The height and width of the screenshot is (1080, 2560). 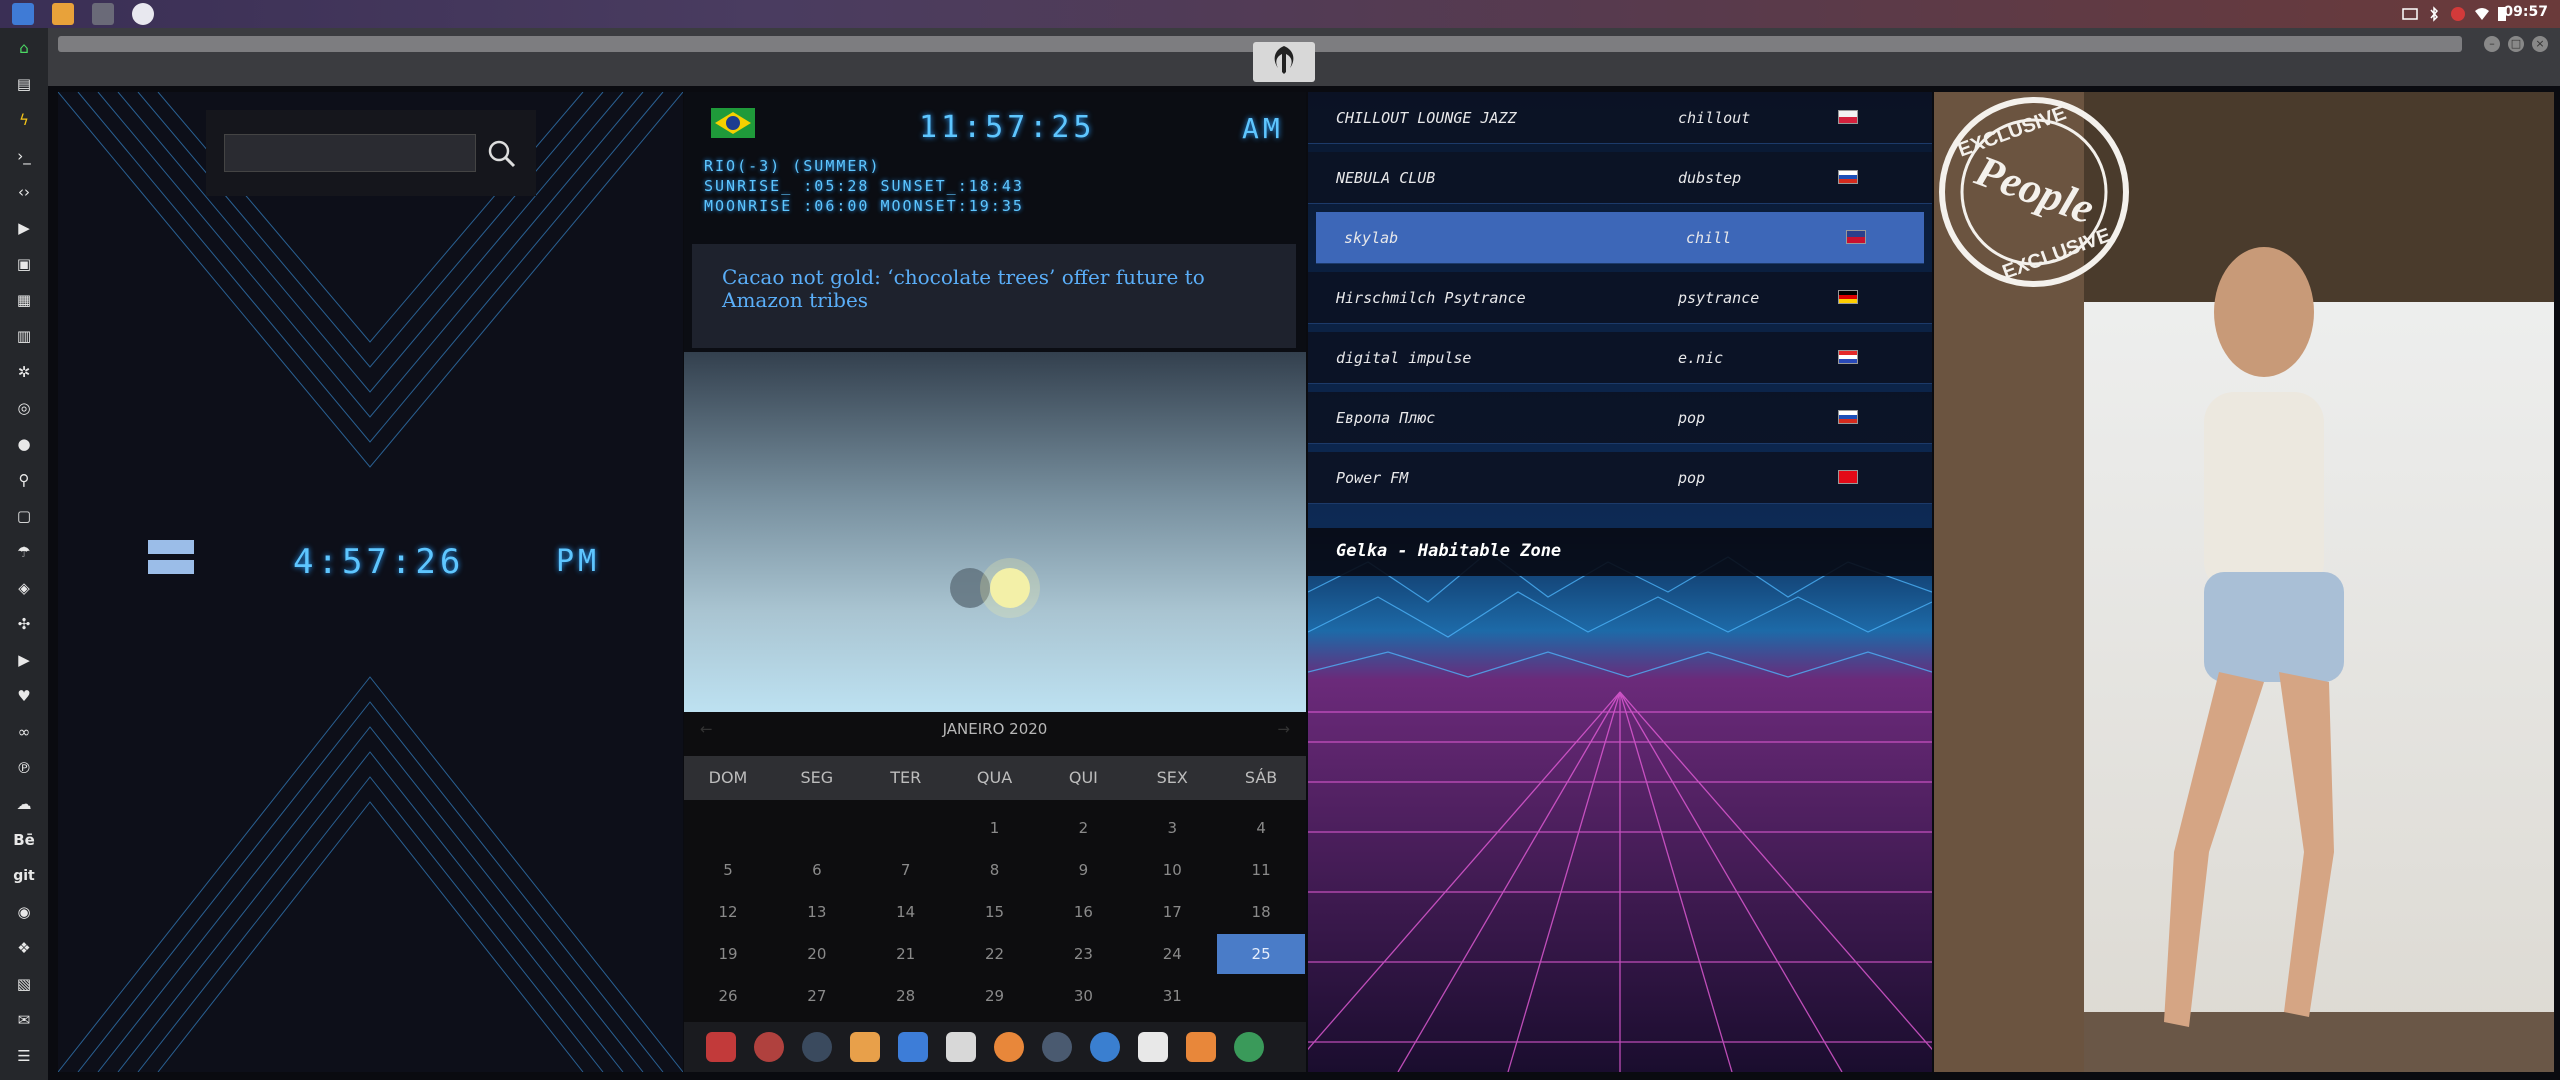 I want to click on code-icon: ‹›, so click(x=24, y=192).